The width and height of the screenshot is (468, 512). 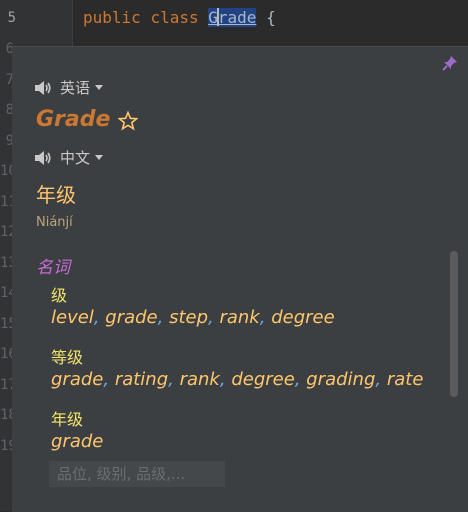 What do you see at coordinates (72, 317) in the screenshot?
I see `sense-english-word: level` at bounding box center [72, 317].